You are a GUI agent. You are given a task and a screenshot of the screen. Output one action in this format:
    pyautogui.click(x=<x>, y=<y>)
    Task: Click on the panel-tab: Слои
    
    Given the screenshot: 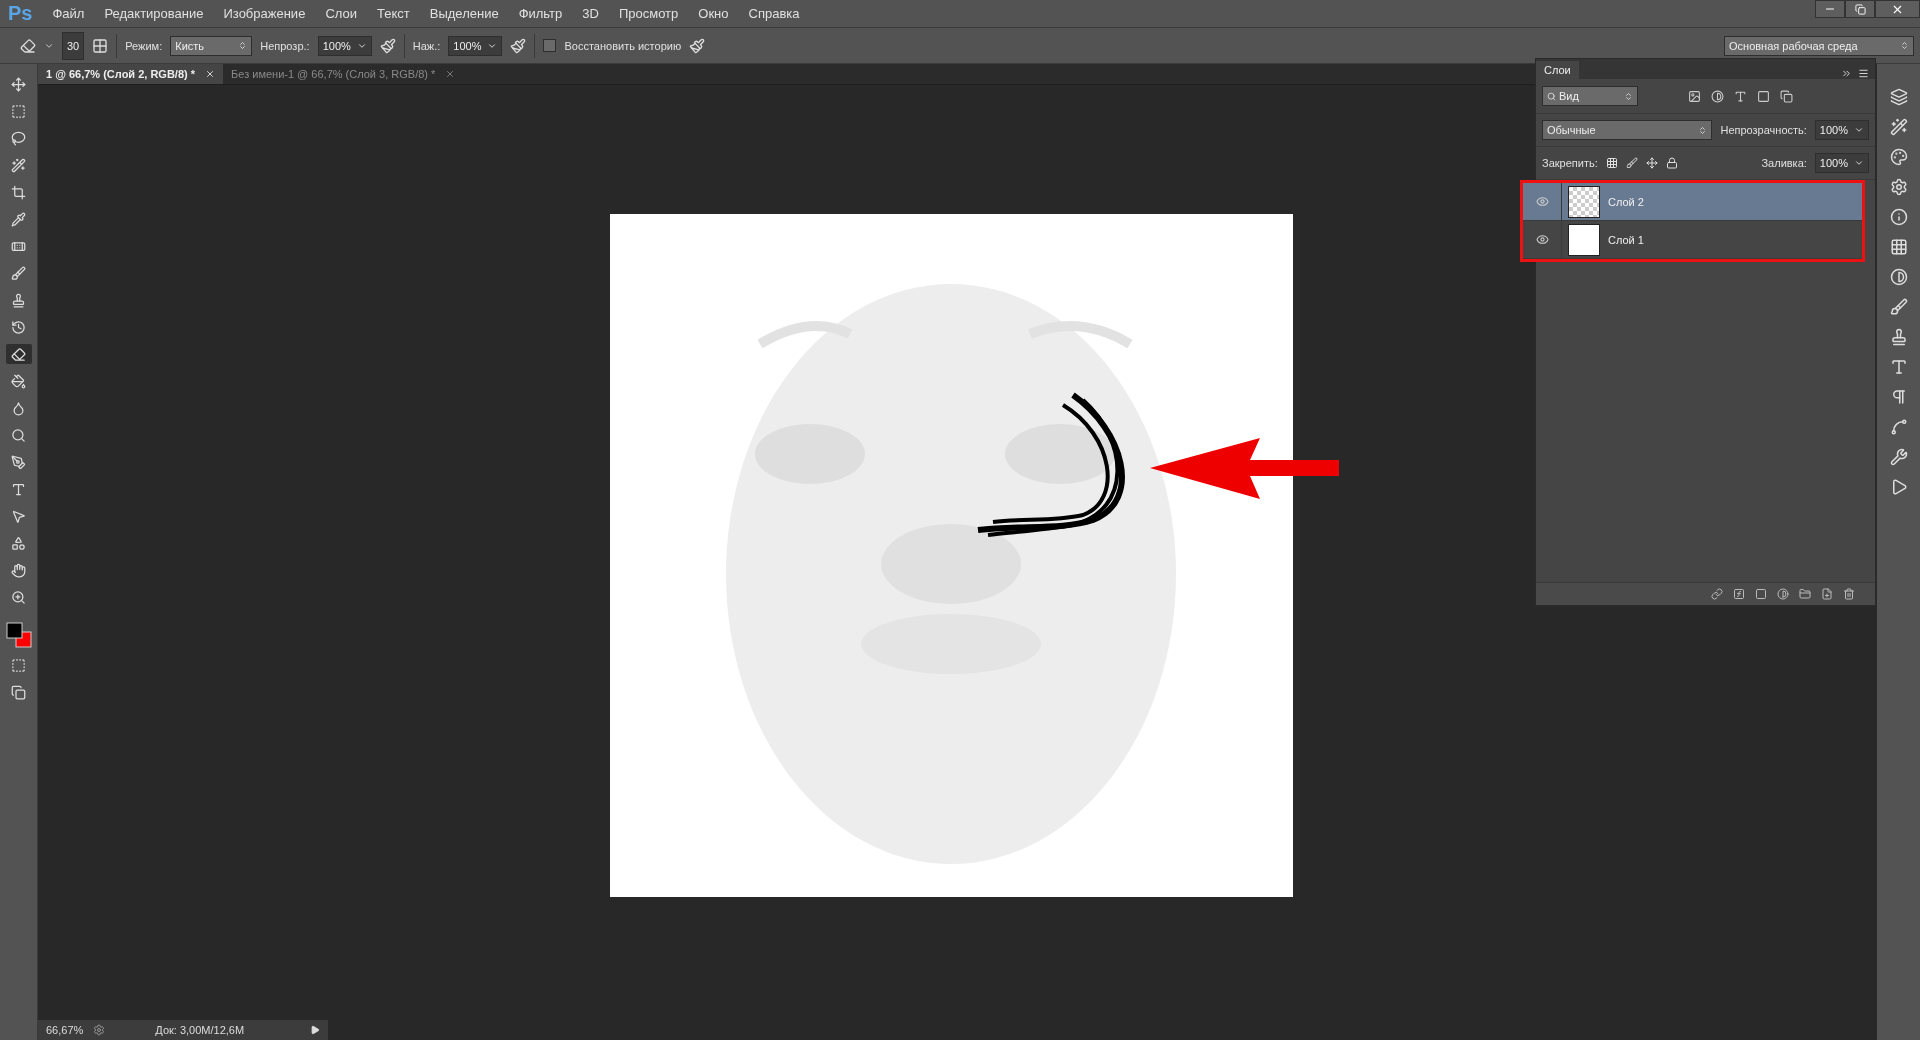 What is the action you would take?
    pyautogui.click(x=1557, y=70)
    